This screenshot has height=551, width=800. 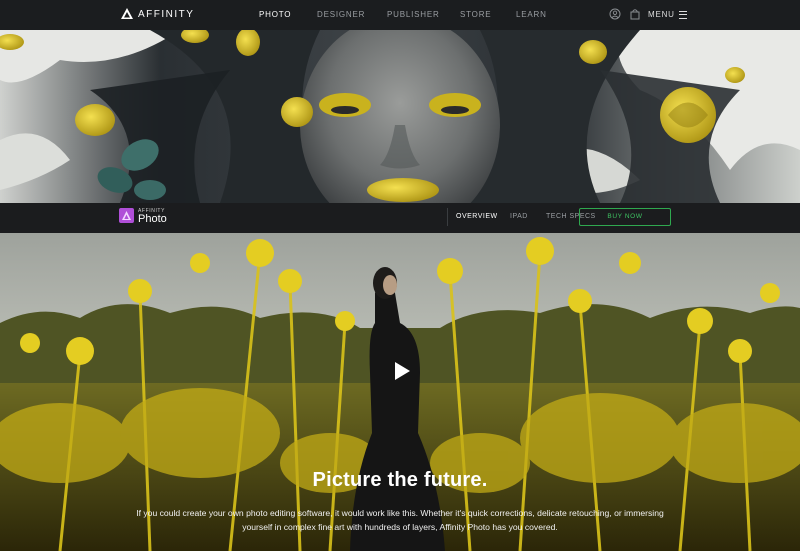 What do you see at coordinates (447, 217) in the screenshot?
I see `subnav-divider` at bounding box center [447, 217].